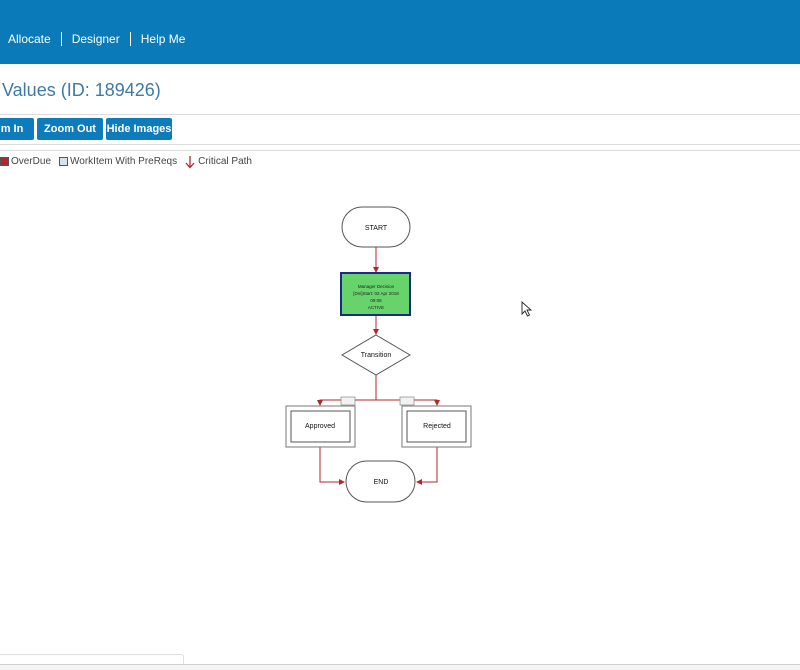  I want to click on title-divider, so click(400, 114).